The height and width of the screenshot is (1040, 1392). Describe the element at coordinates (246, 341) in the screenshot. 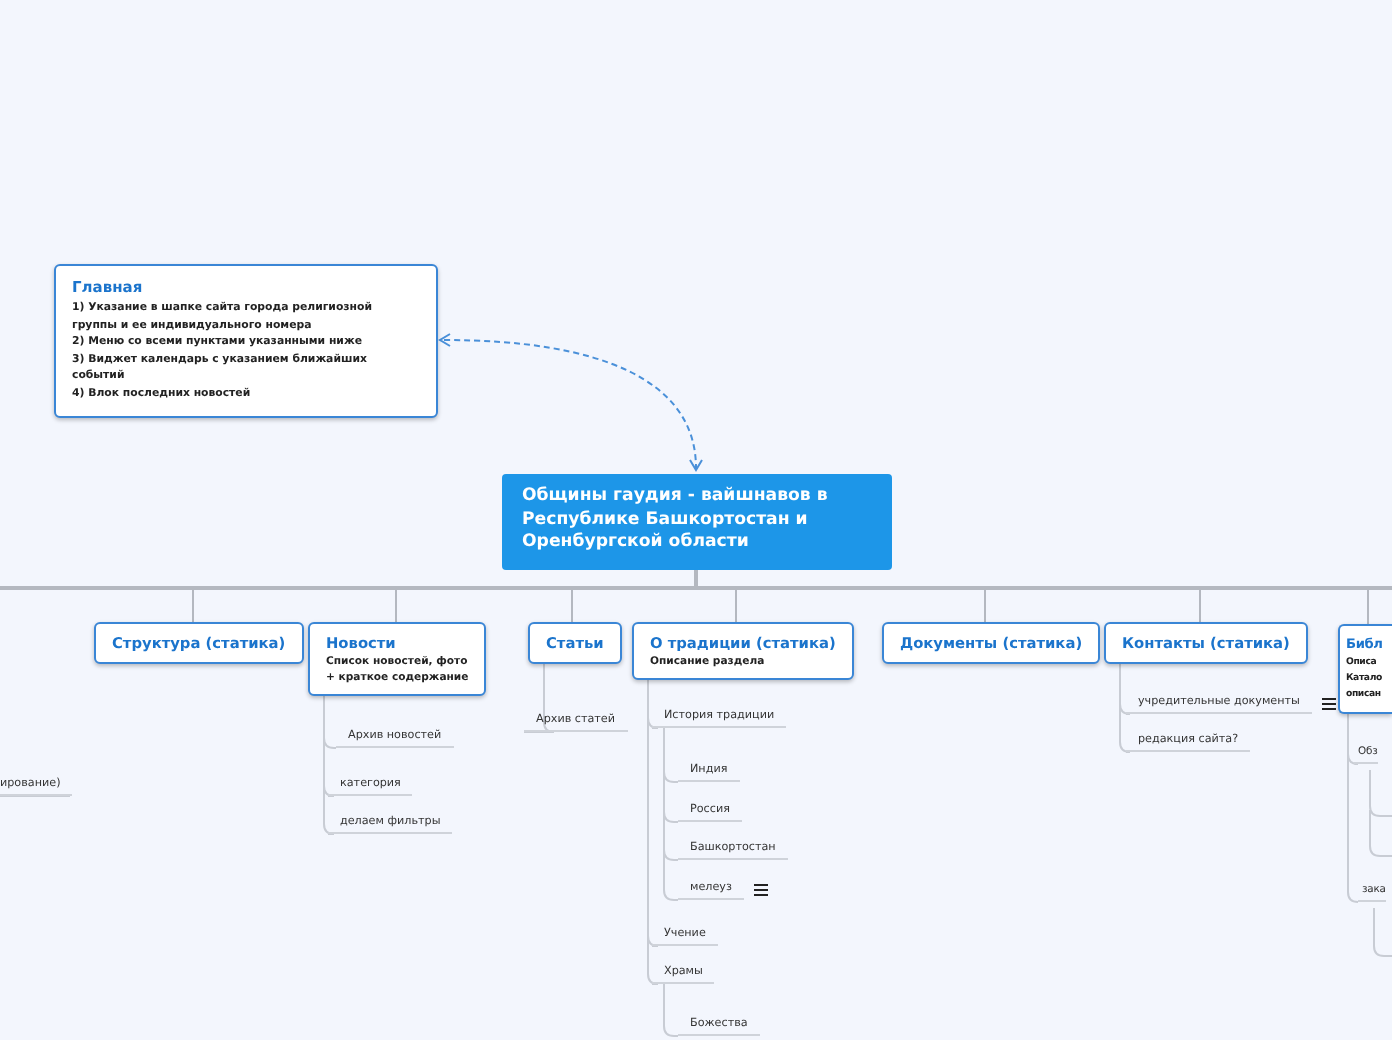

I see `floating-topic` at that location.